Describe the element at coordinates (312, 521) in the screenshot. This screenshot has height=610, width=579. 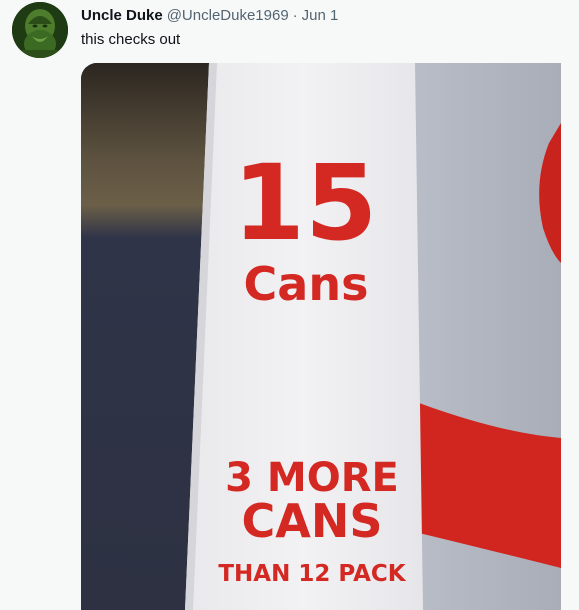
I see `more-cans-line2: CANS` at that location.